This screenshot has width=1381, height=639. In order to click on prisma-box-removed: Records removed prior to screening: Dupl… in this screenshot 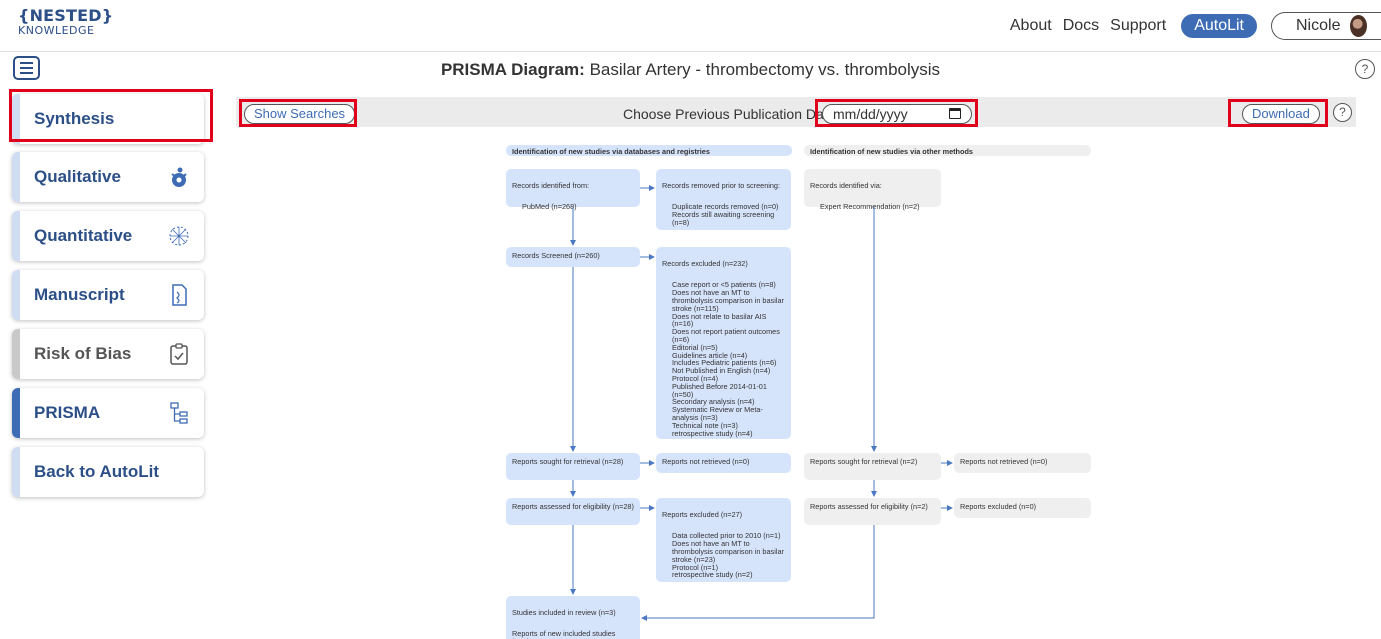, I will do `click(723, 199)`.